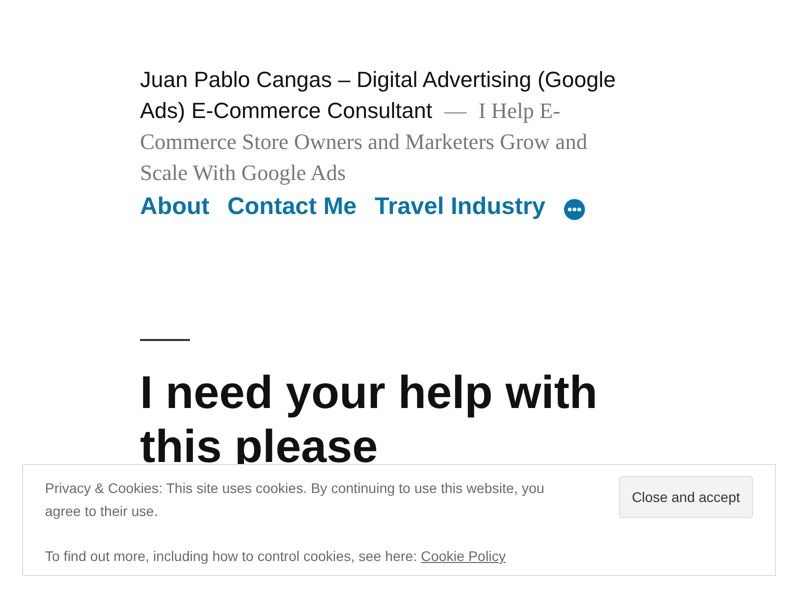 This screenshot has width=800, height=600. I want to click on more-icon, so click(575, 209).